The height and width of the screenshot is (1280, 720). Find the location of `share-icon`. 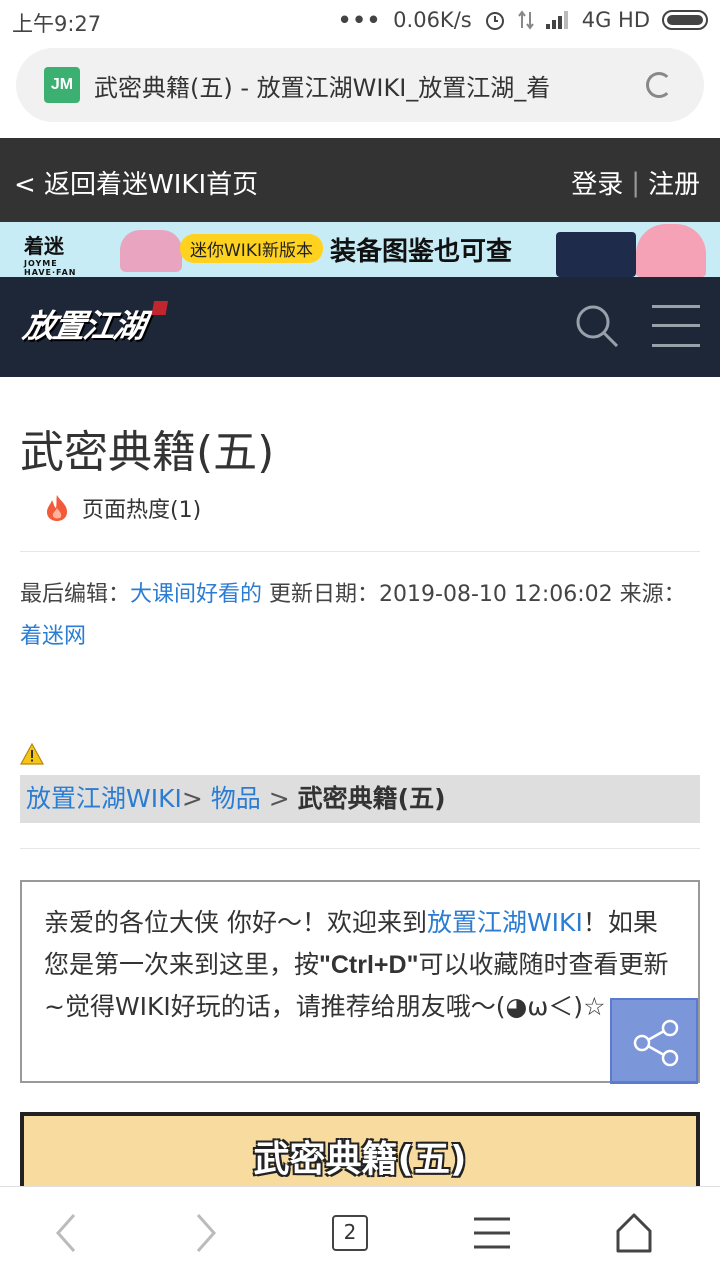

share-icon is located at coordinates (656, 1043).